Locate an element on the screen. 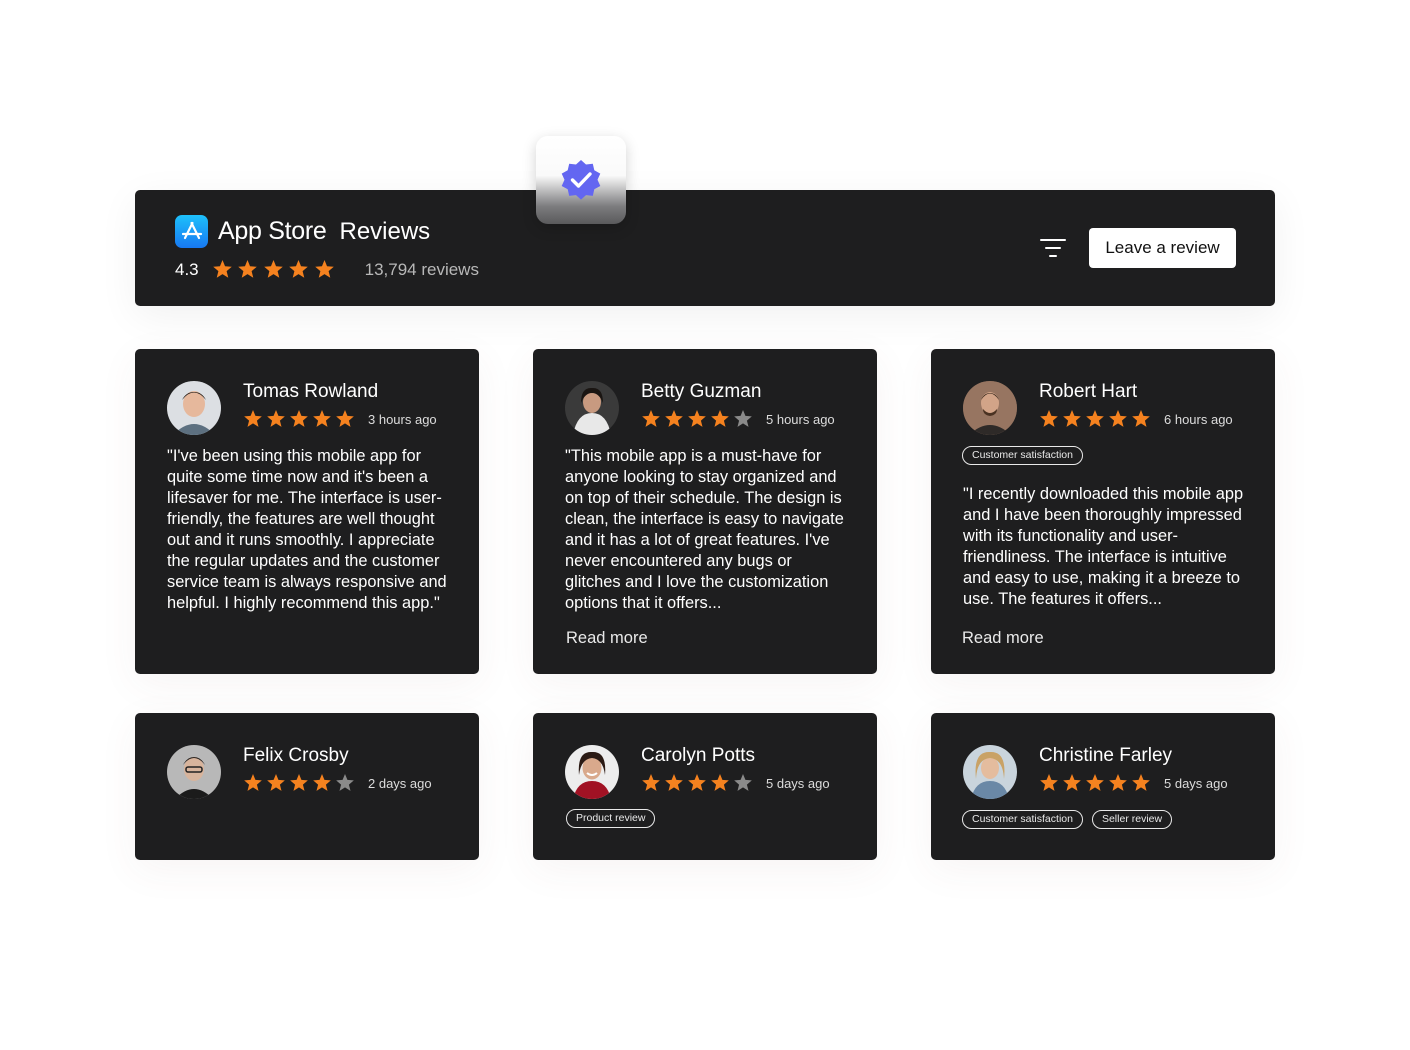  review-time: 5 hours ago is located at coordinates (800, 419).